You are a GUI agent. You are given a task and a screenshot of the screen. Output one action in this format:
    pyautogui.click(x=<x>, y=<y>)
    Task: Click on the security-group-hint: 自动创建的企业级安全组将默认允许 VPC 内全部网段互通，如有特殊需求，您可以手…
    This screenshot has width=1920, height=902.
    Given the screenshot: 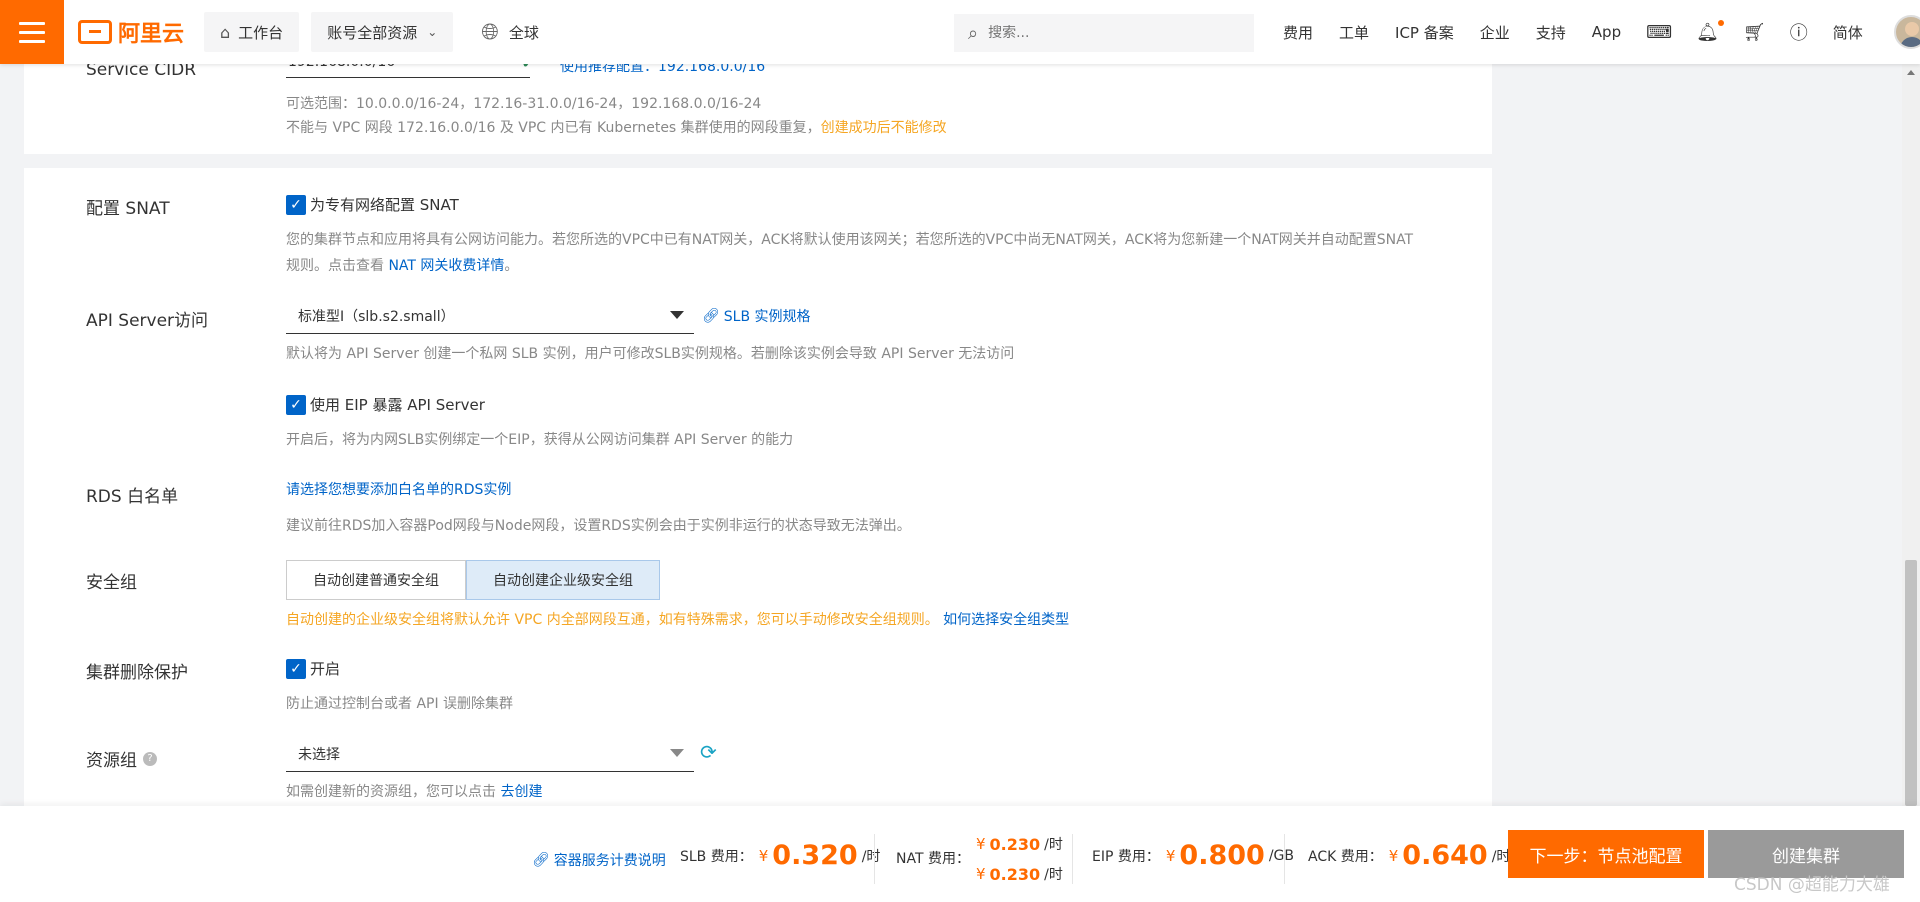 What is the action you would take?
    pyautogui.click(x=677, y=620)
    